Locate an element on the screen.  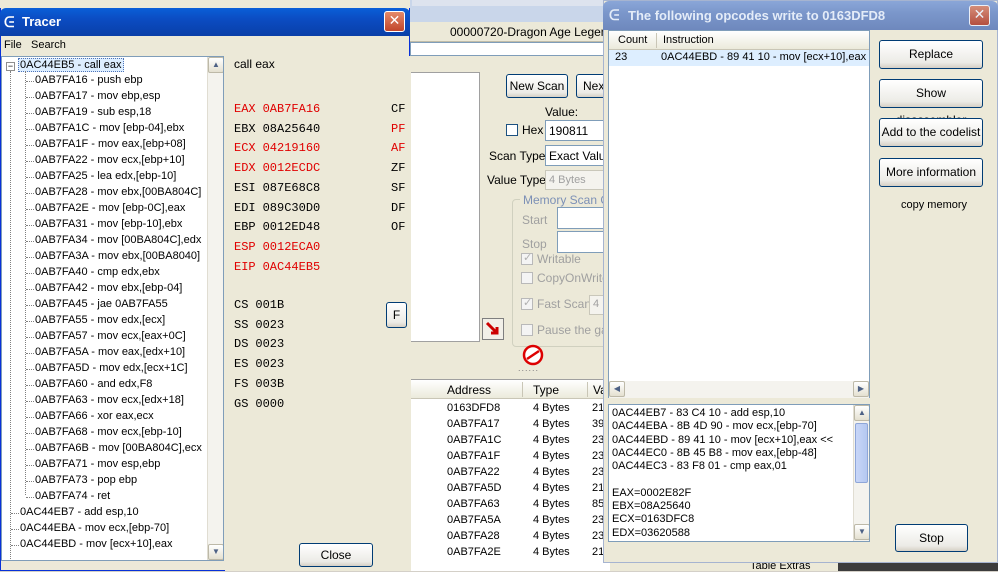
tree-scrollbar: ▲ ▼ is located at coordinates (215, 308).